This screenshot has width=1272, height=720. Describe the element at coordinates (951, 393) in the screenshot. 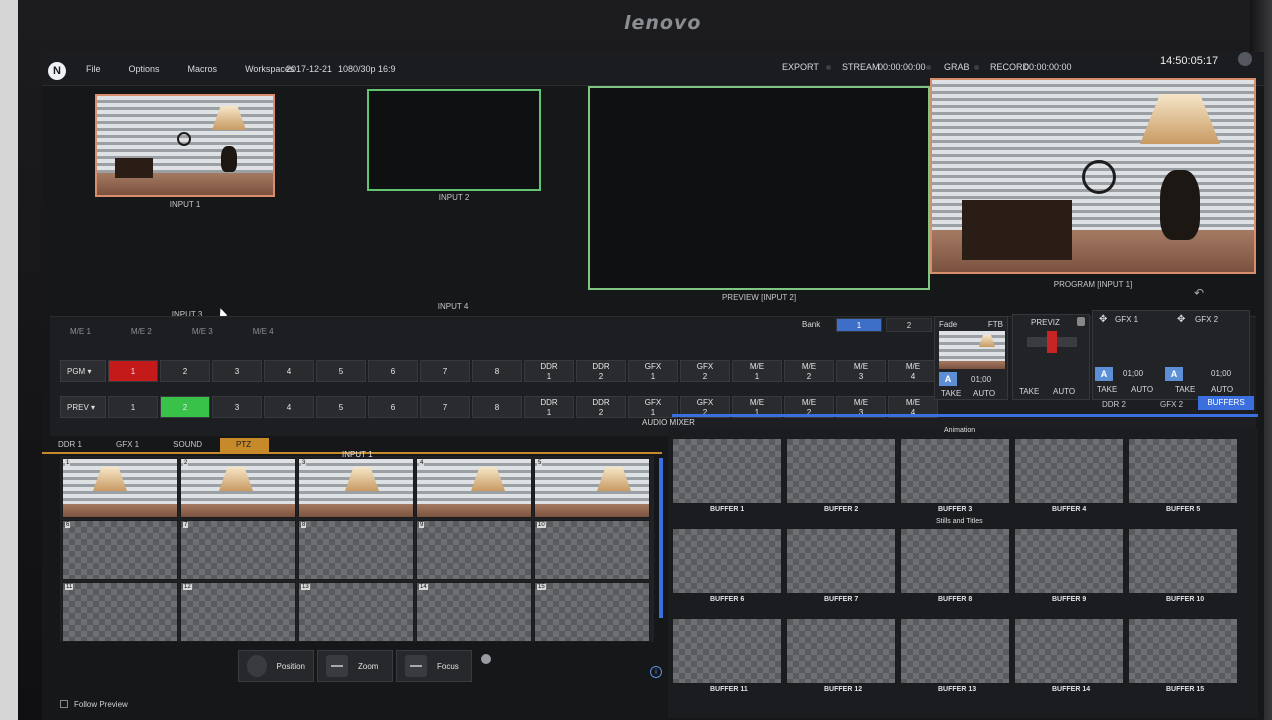

I see `transition-take-button: TAKE` at that location.